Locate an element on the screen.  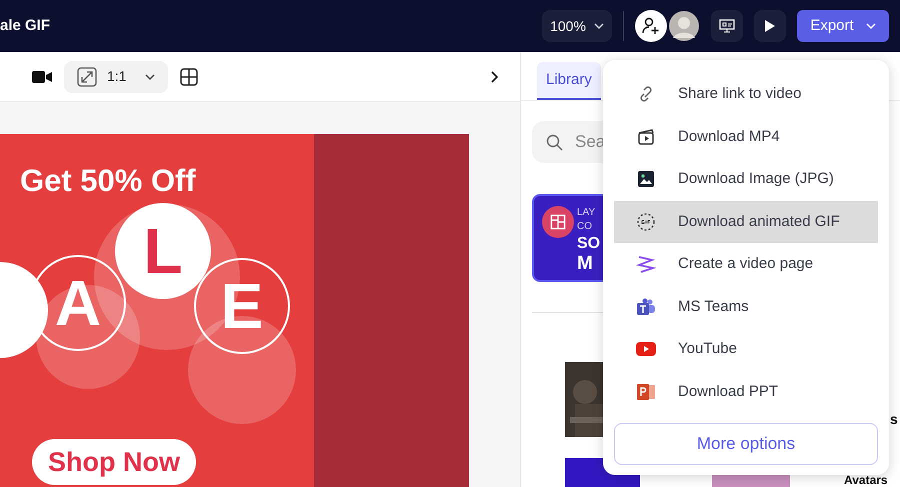
presenter-button is located at coordinates (727, 26).